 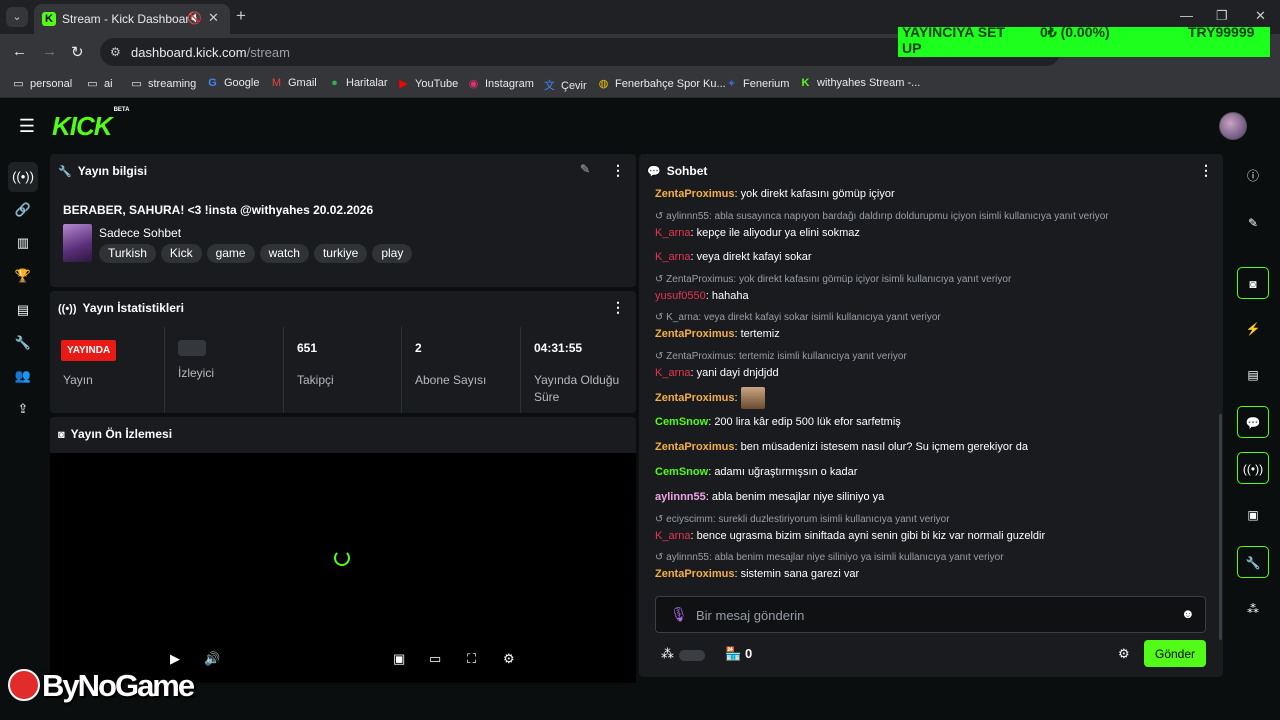 What do you see at coordinates (340, 253) in the screenshot?
I see `tag: turkiye` at bounding box center [340, 253].